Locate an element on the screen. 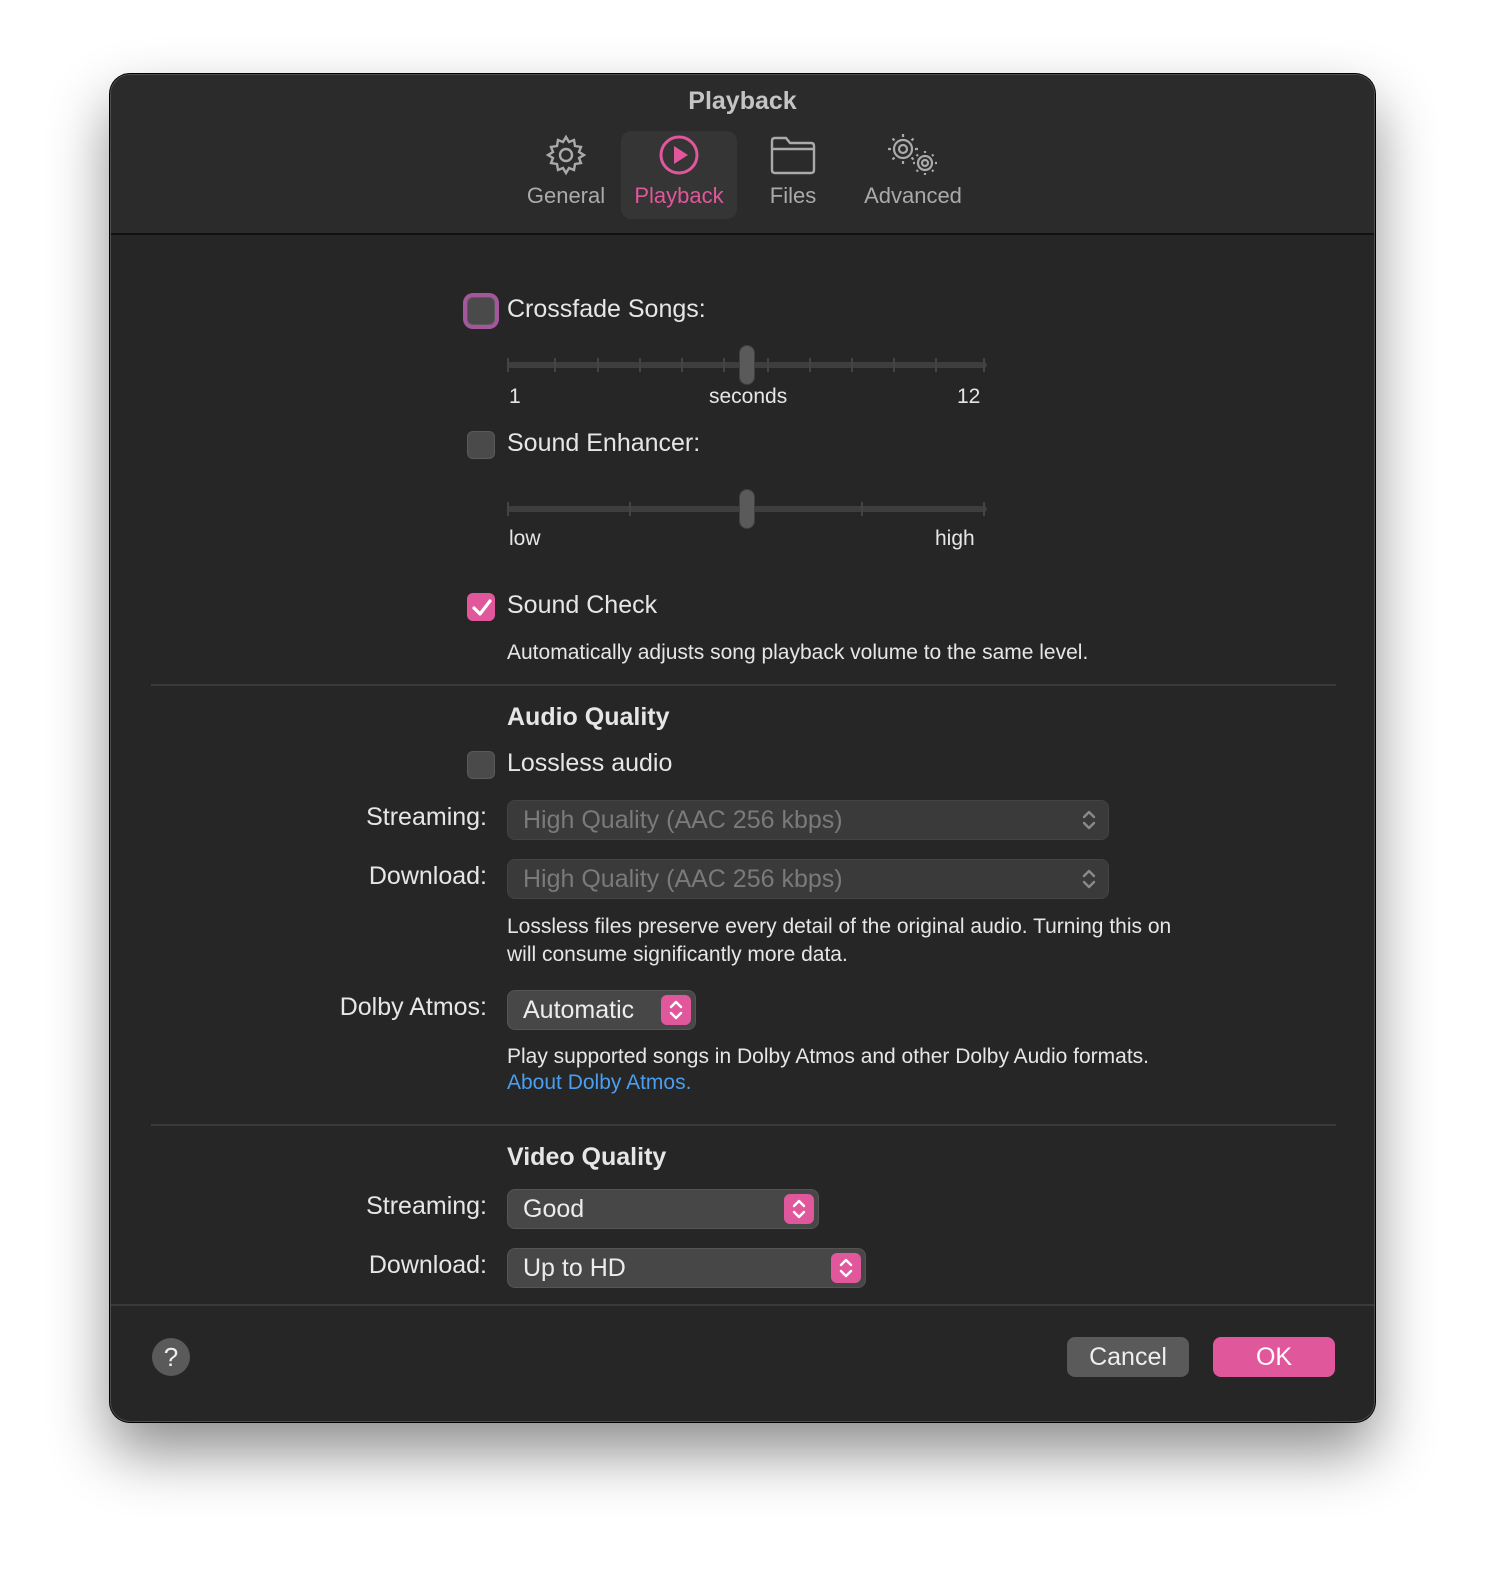 This screenshot has height=1588, width=1504. toolbar: Playback General Playback Files Advanced is located at coordinates (742, 155).